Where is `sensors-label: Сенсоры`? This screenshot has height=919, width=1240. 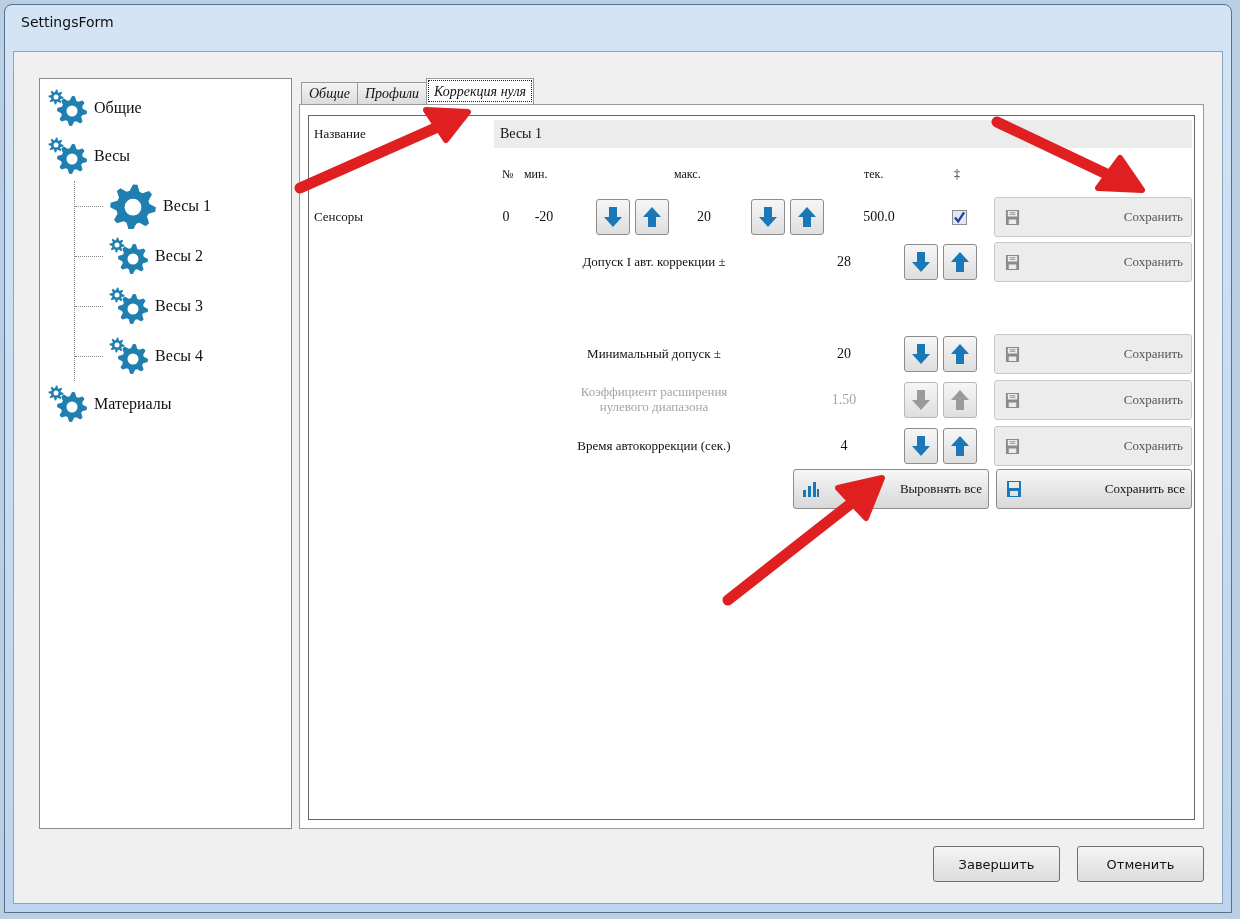 sensors-label: Сенсоры is located at coordinates (339, 217).